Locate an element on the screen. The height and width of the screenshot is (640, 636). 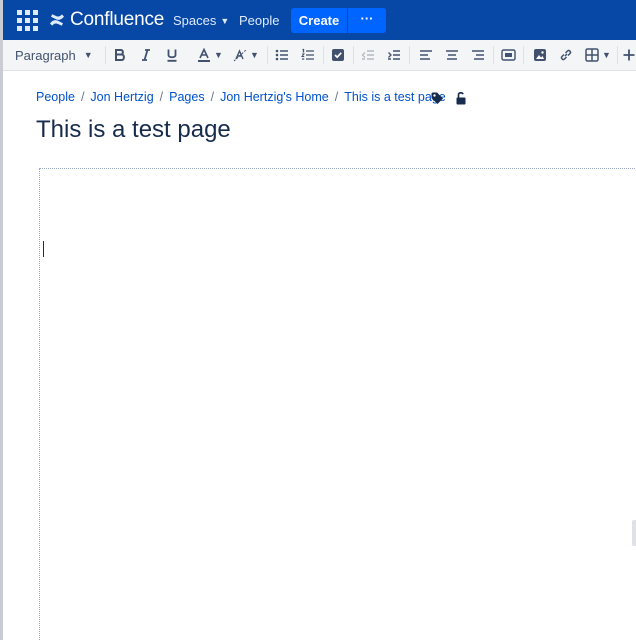
text-cursor is located at coordinates (43, 249).